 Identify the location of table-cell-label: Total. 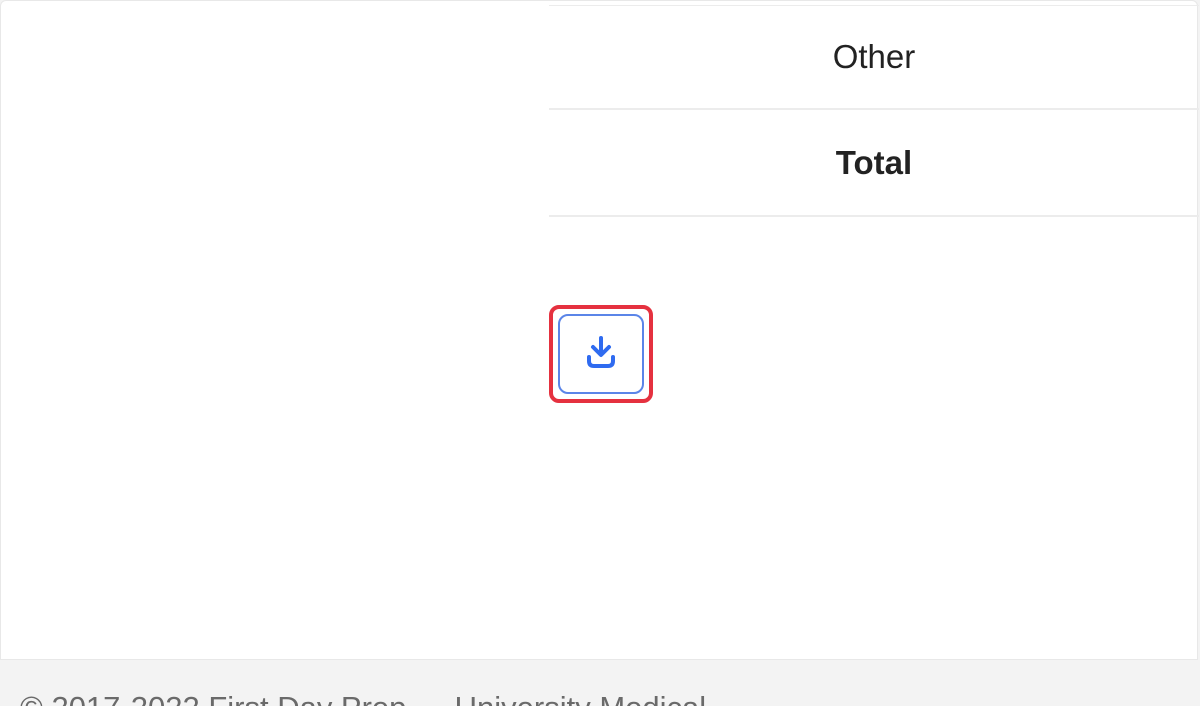
(874, 162).